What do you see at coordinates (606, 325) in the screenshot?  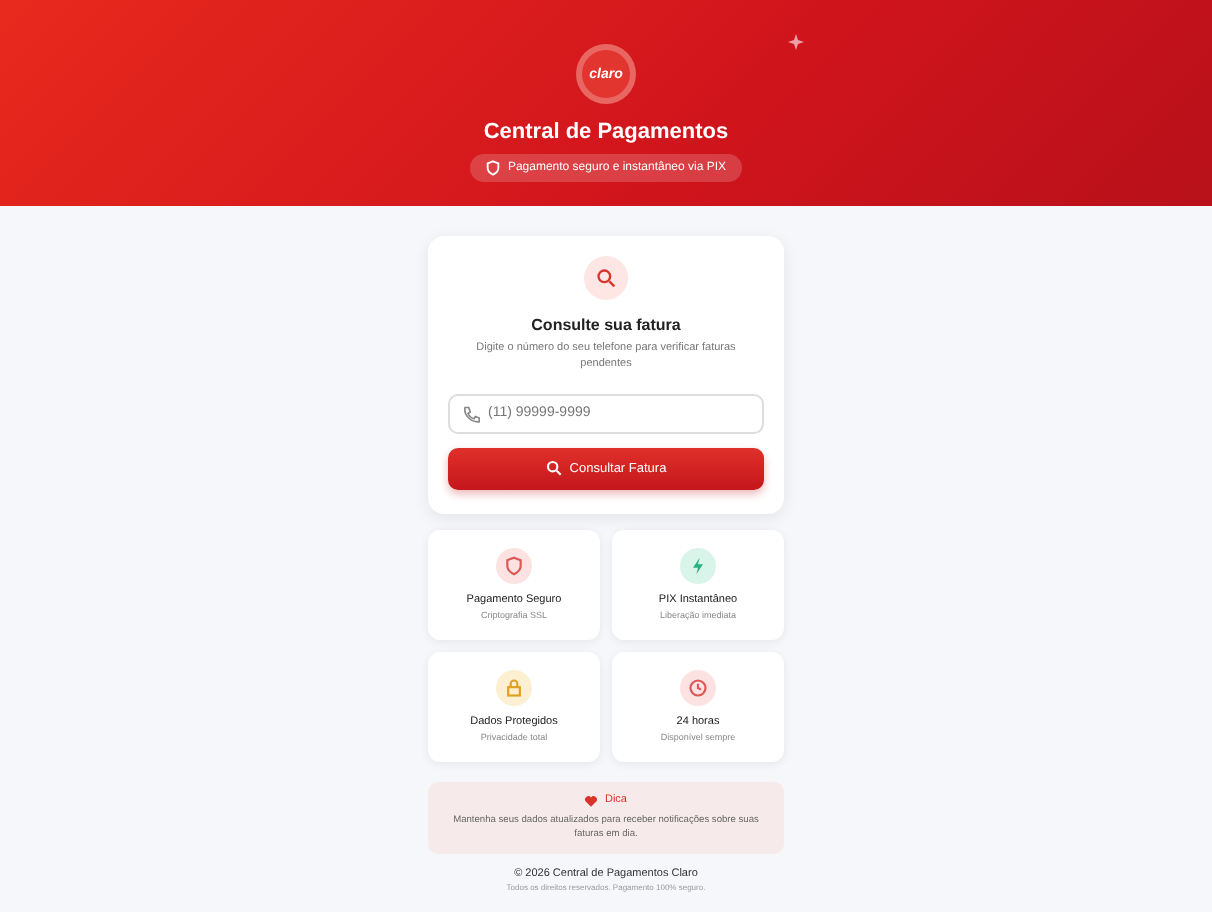 I see `card-title: Consulte sua fatura` at bounding box center [606, 325].